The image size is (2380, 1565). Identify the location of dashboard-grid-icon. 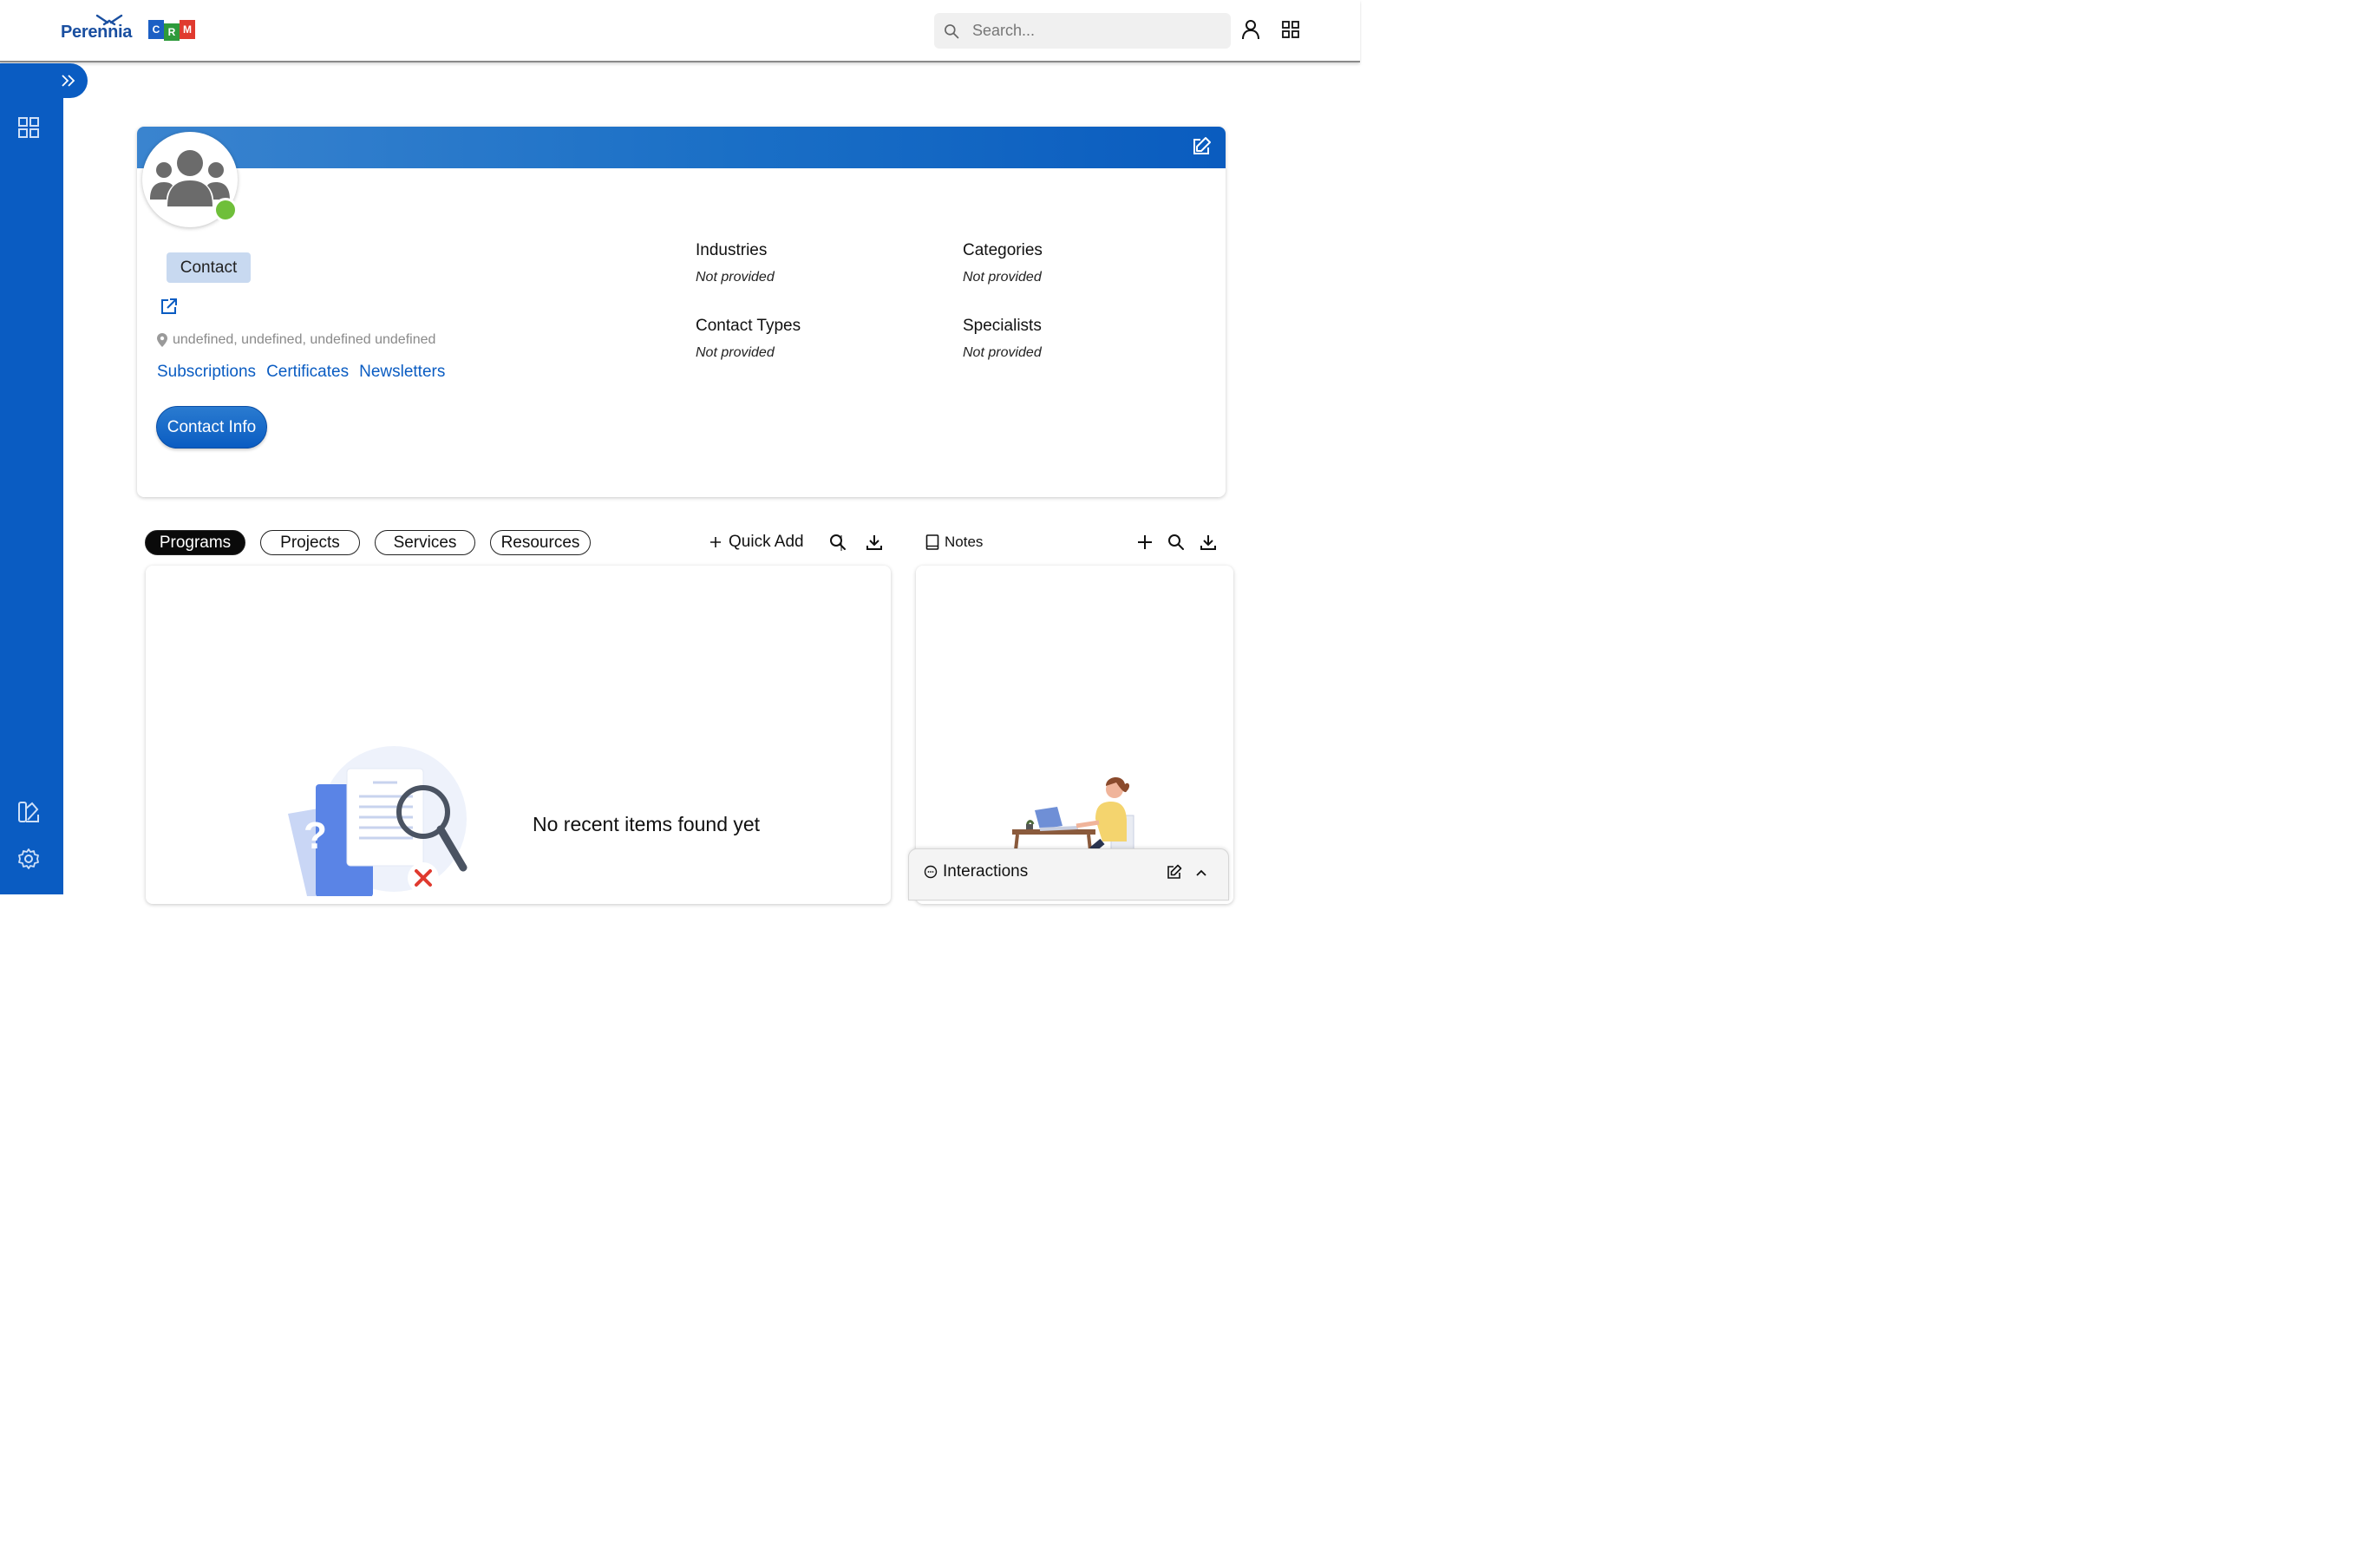
(28, 129).